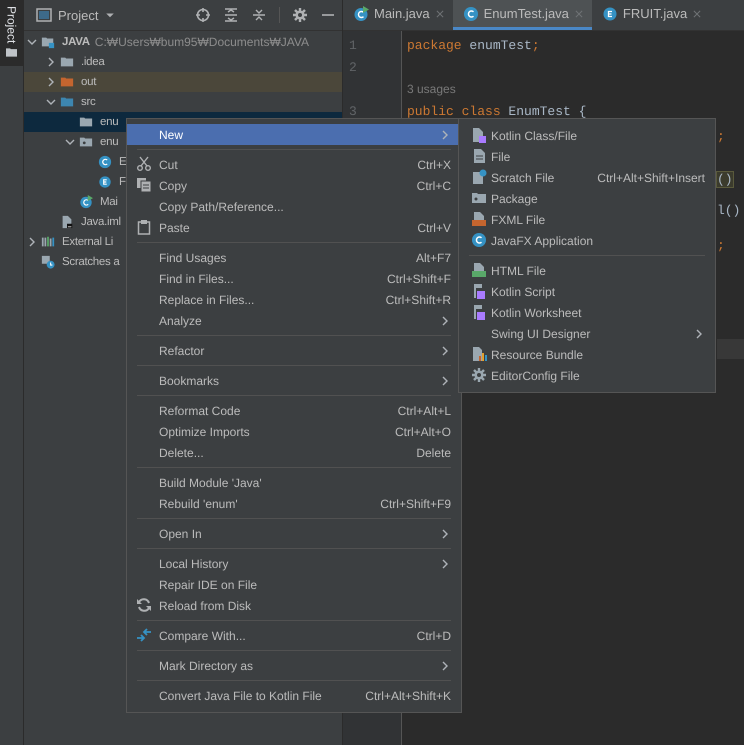 This screenshot has width=744, height=745. I want to click on code-fragment: (), so click(725, 179).